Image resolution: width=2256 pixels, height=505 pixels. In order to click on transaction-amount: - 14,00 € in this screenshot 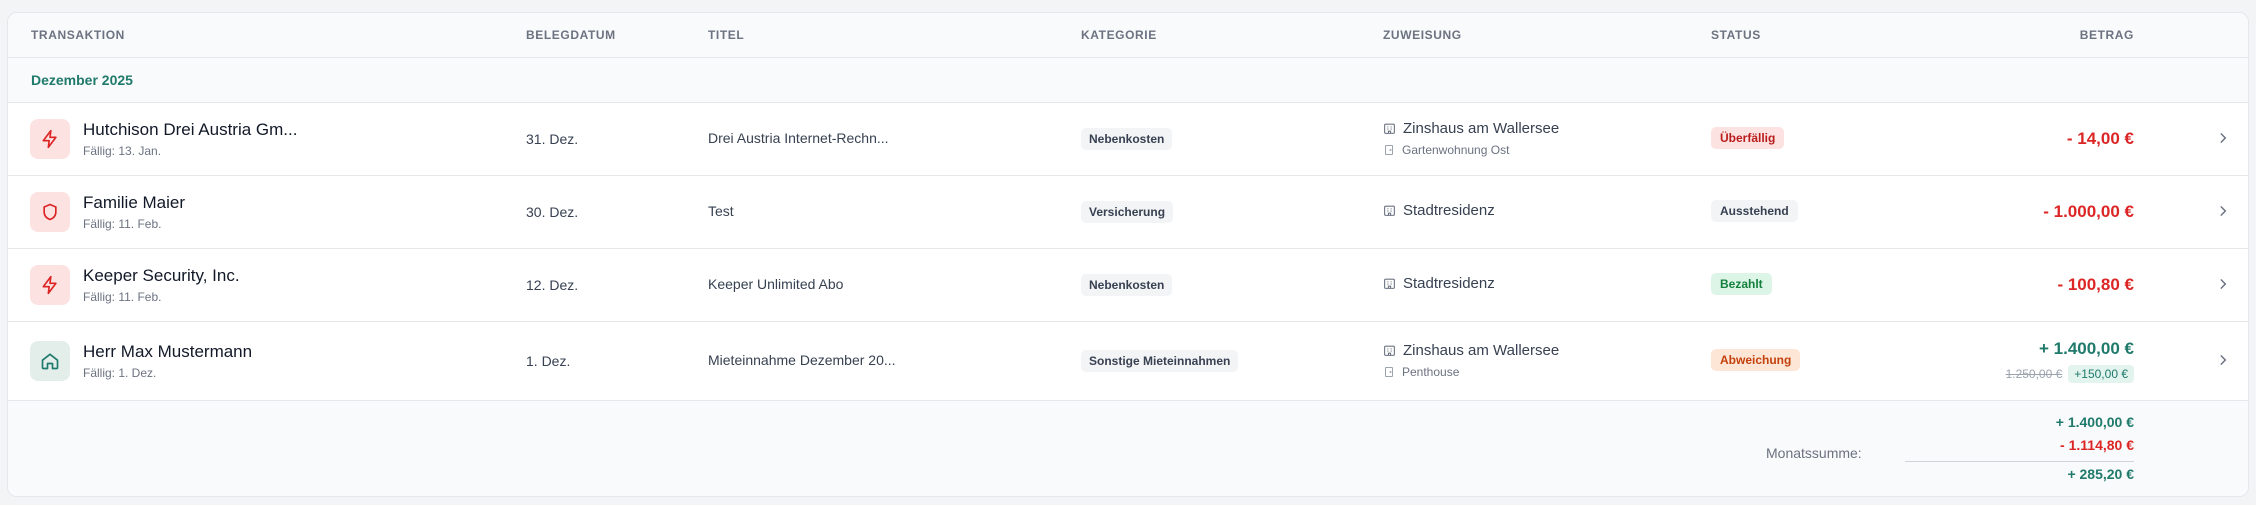, I will do `click(2100, 138)`.